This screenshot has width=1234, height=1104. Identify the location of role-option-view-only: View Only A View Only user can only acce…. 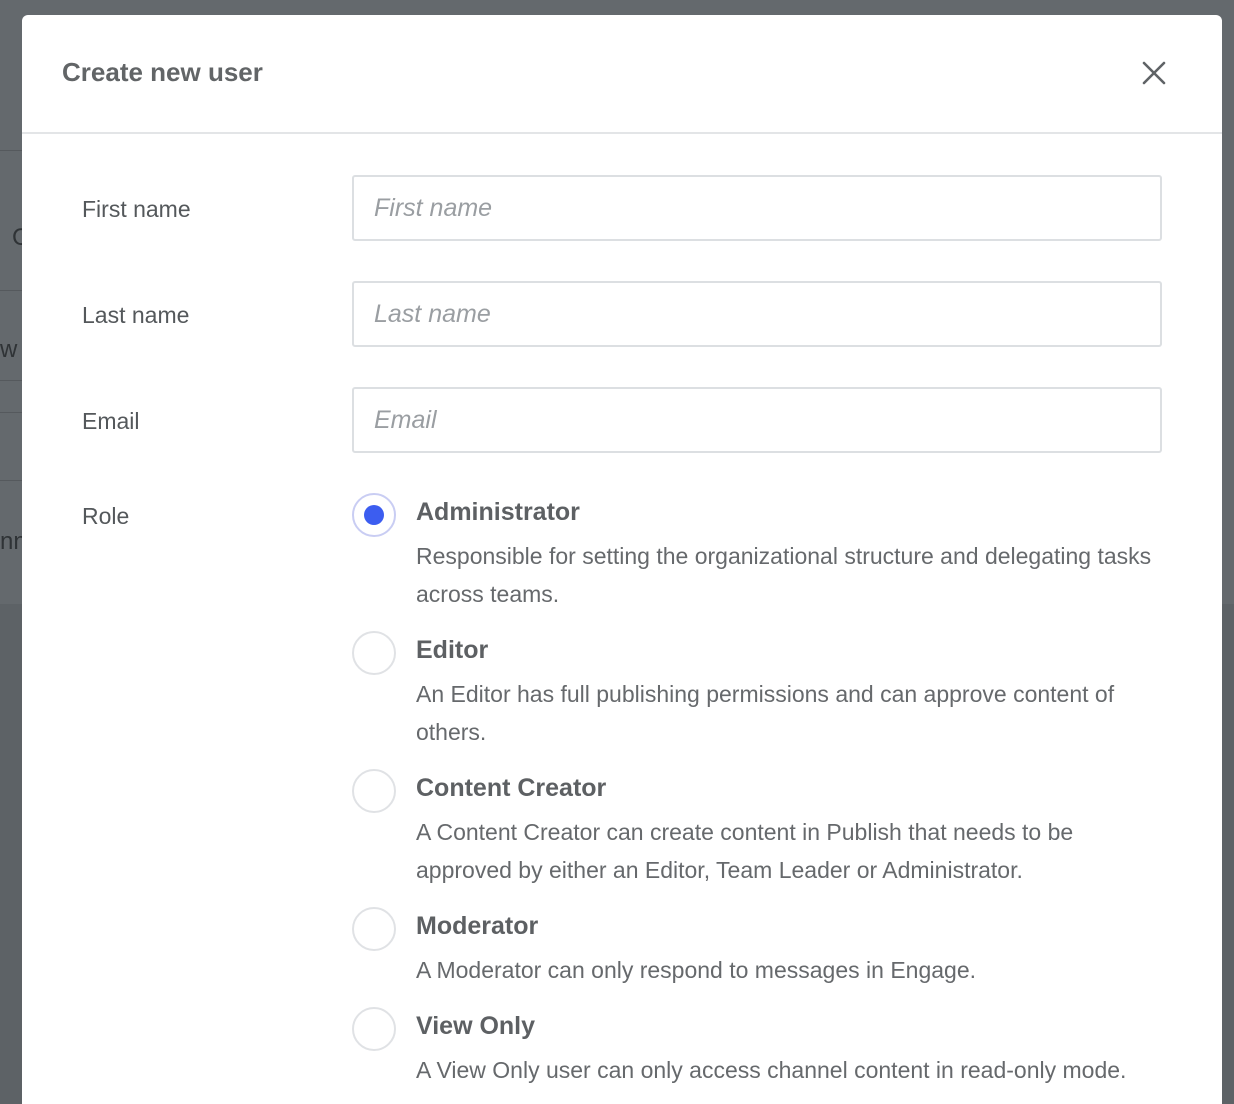
(767, 1049).